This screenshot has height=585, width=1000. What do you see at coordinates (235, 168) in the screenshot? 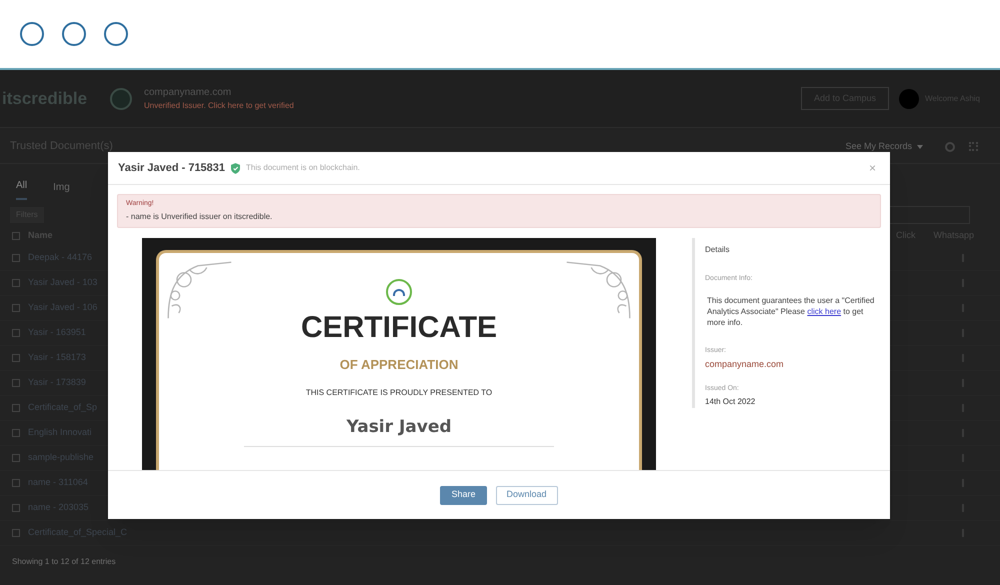
I see `shield-check-icon` at bounding box center [235, 168].